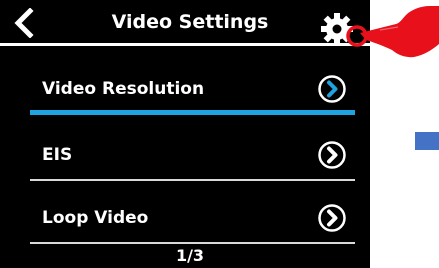 The width and height of the screenshot is (439, 268). I want to click on menu-item-label: Video Resolution, so click(123, 89).